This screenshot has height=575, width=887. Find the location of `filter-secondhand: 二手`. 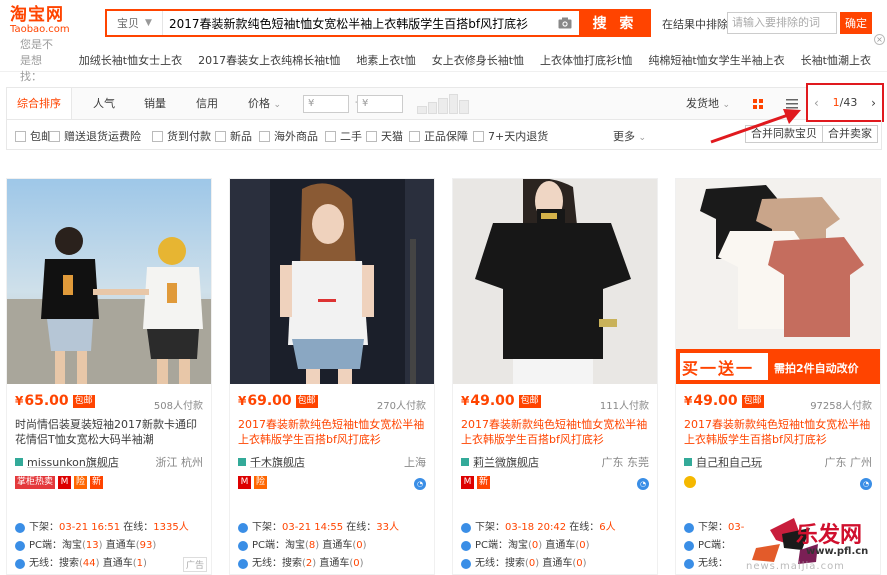

filter-secondhand: 二手 is located at coordinates (343, 136).